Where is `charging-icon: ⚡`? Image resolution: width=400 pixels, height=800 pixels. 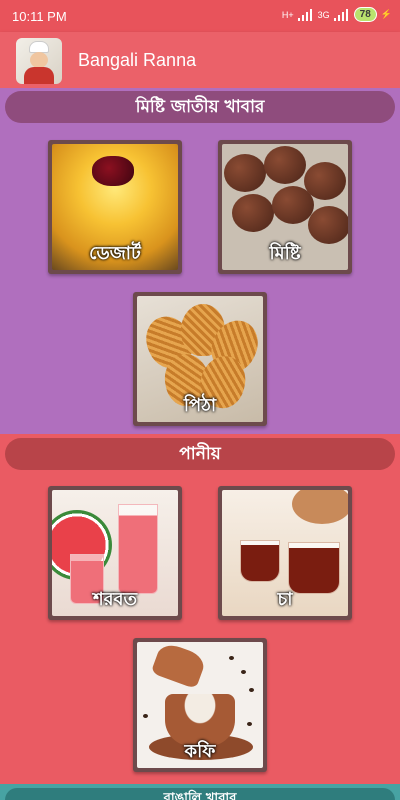 charging-icon: ⚡ is located at coordinates (386, 14).